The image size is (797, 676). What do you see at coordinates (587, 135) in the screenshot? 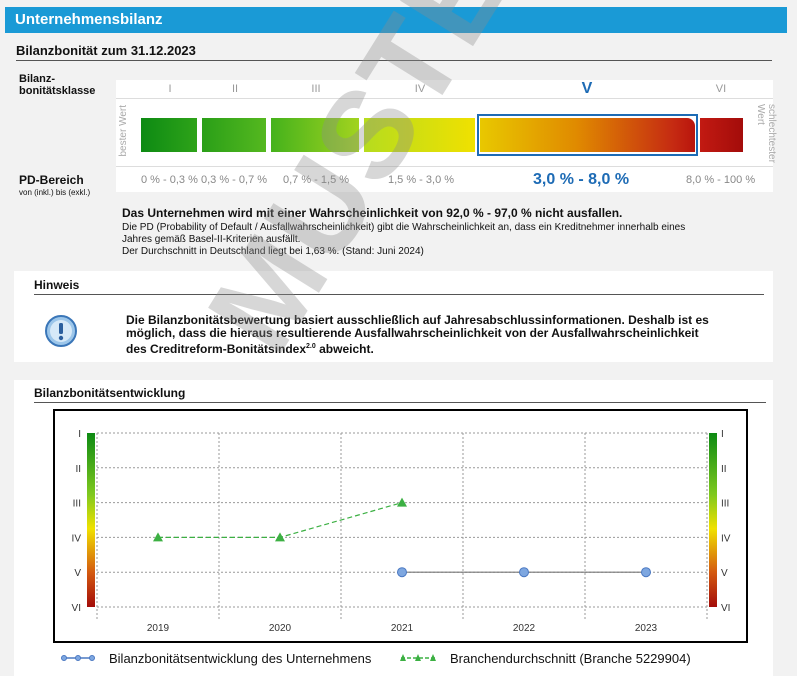
I see `active-class-frame` at bounding box center [587, 135].